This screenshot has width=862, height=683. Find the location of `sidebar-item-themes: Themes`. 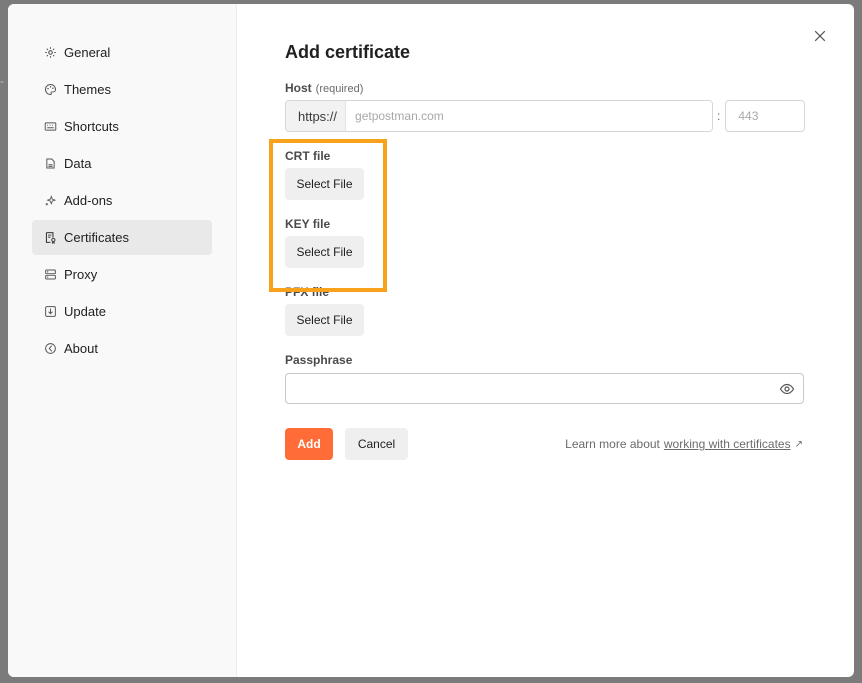

sidebar-item-themes: Themes is located at coordinates (122, 89).